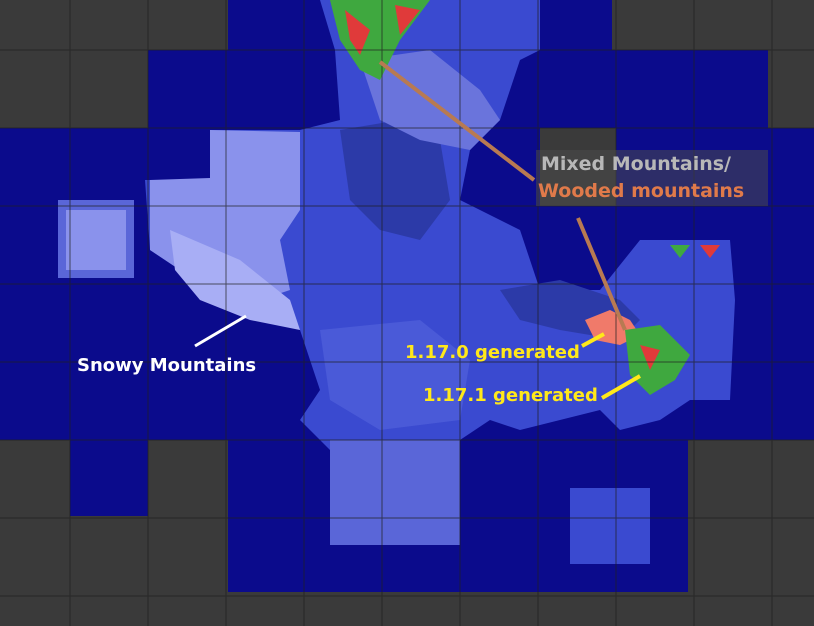 This screenshot has height=626, width=814. What do you see at coordinates (492, 352) in the screenshot?
I see `gen-1170-label: 1.17.0 generated` at bounding box center [492, 352].